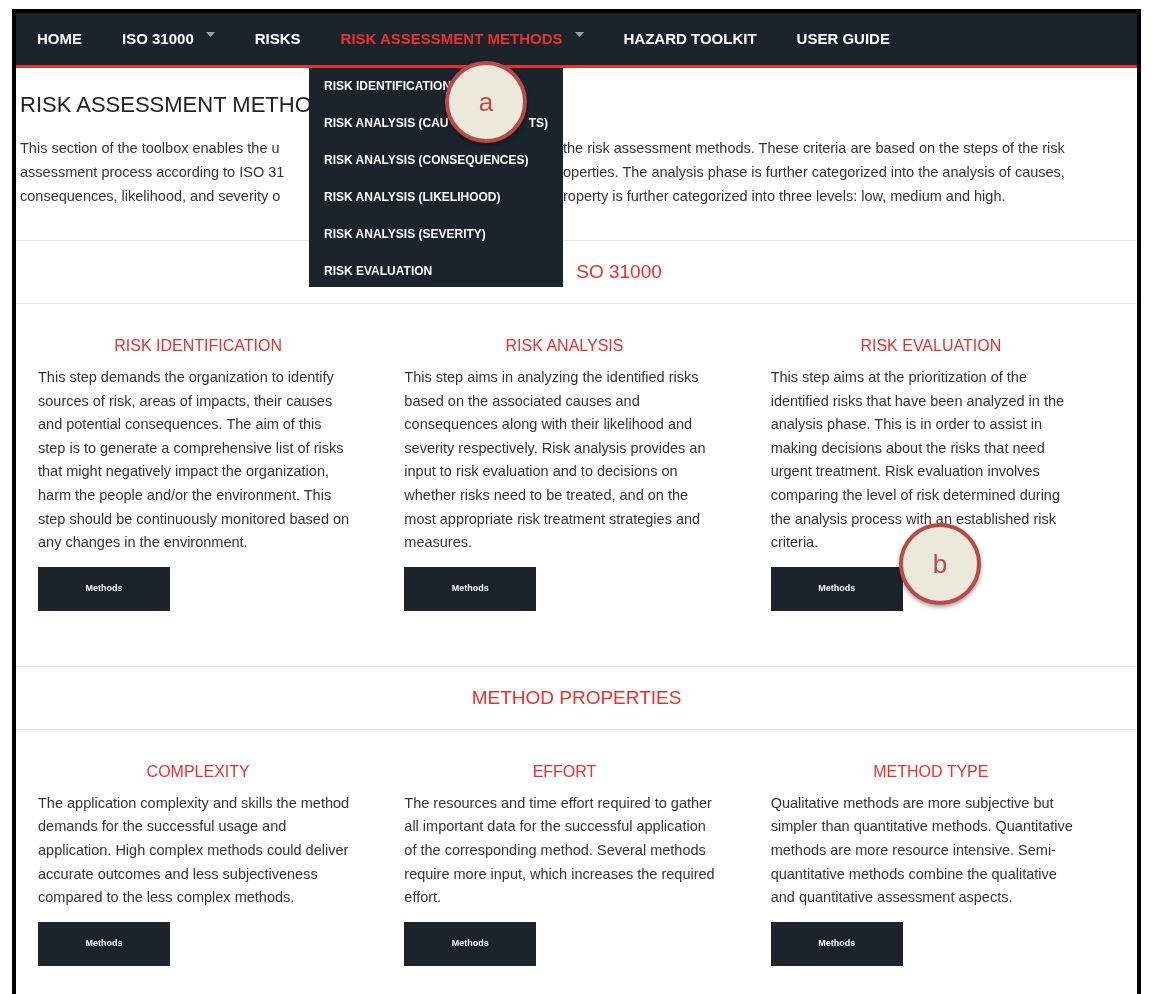  What do you see at coordinates (560, 850) in the screenshot?
I see `card-text: The resources and time effort required to gather all important data for the successful application of the corresponding method. Several methods require more input, which increases the required effort.` at bounding box center [560, 850].